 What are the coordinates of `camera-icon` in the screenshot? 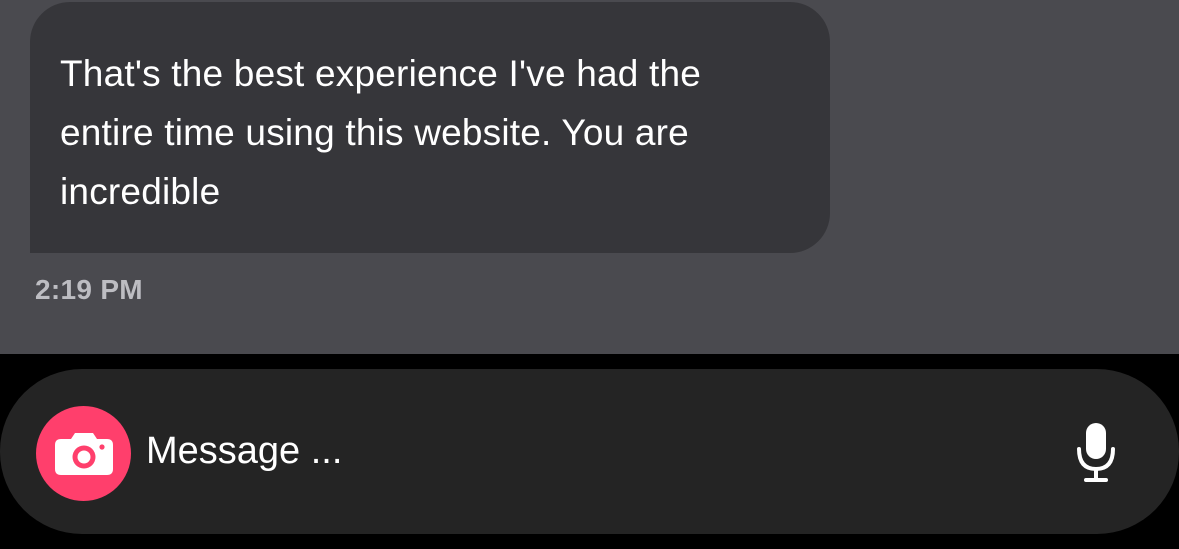 It's located at (83, 453).